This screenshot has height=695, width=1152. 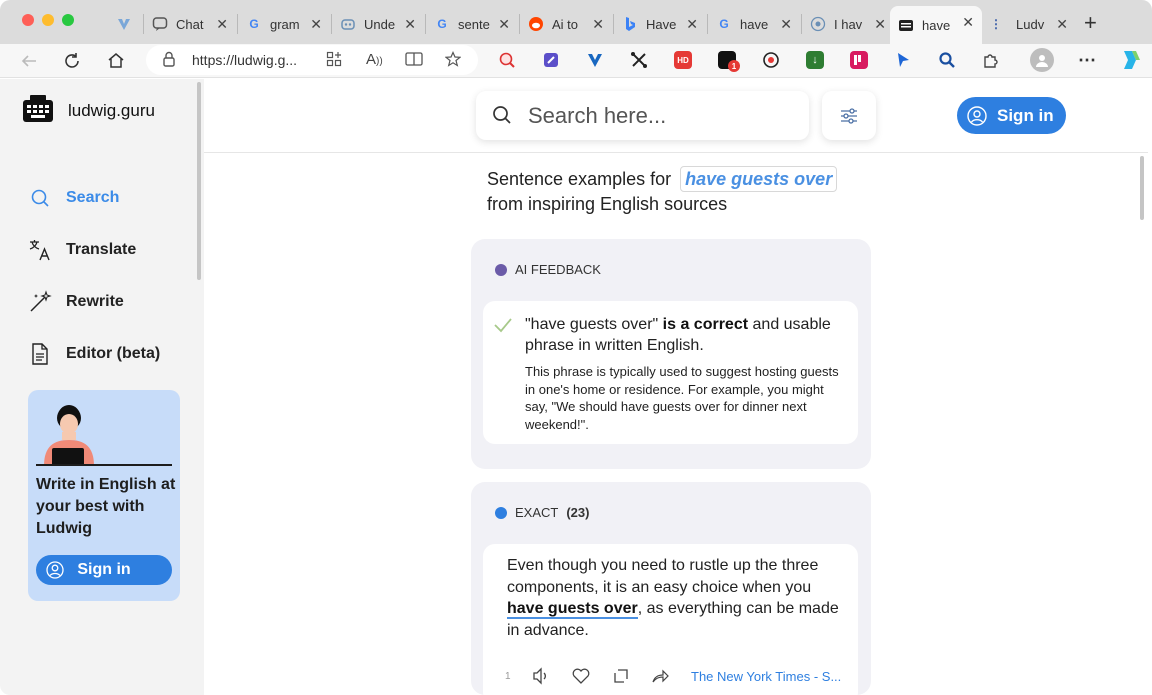 I want to click on ludwig-logo-icon, so click(x=38, y=110).